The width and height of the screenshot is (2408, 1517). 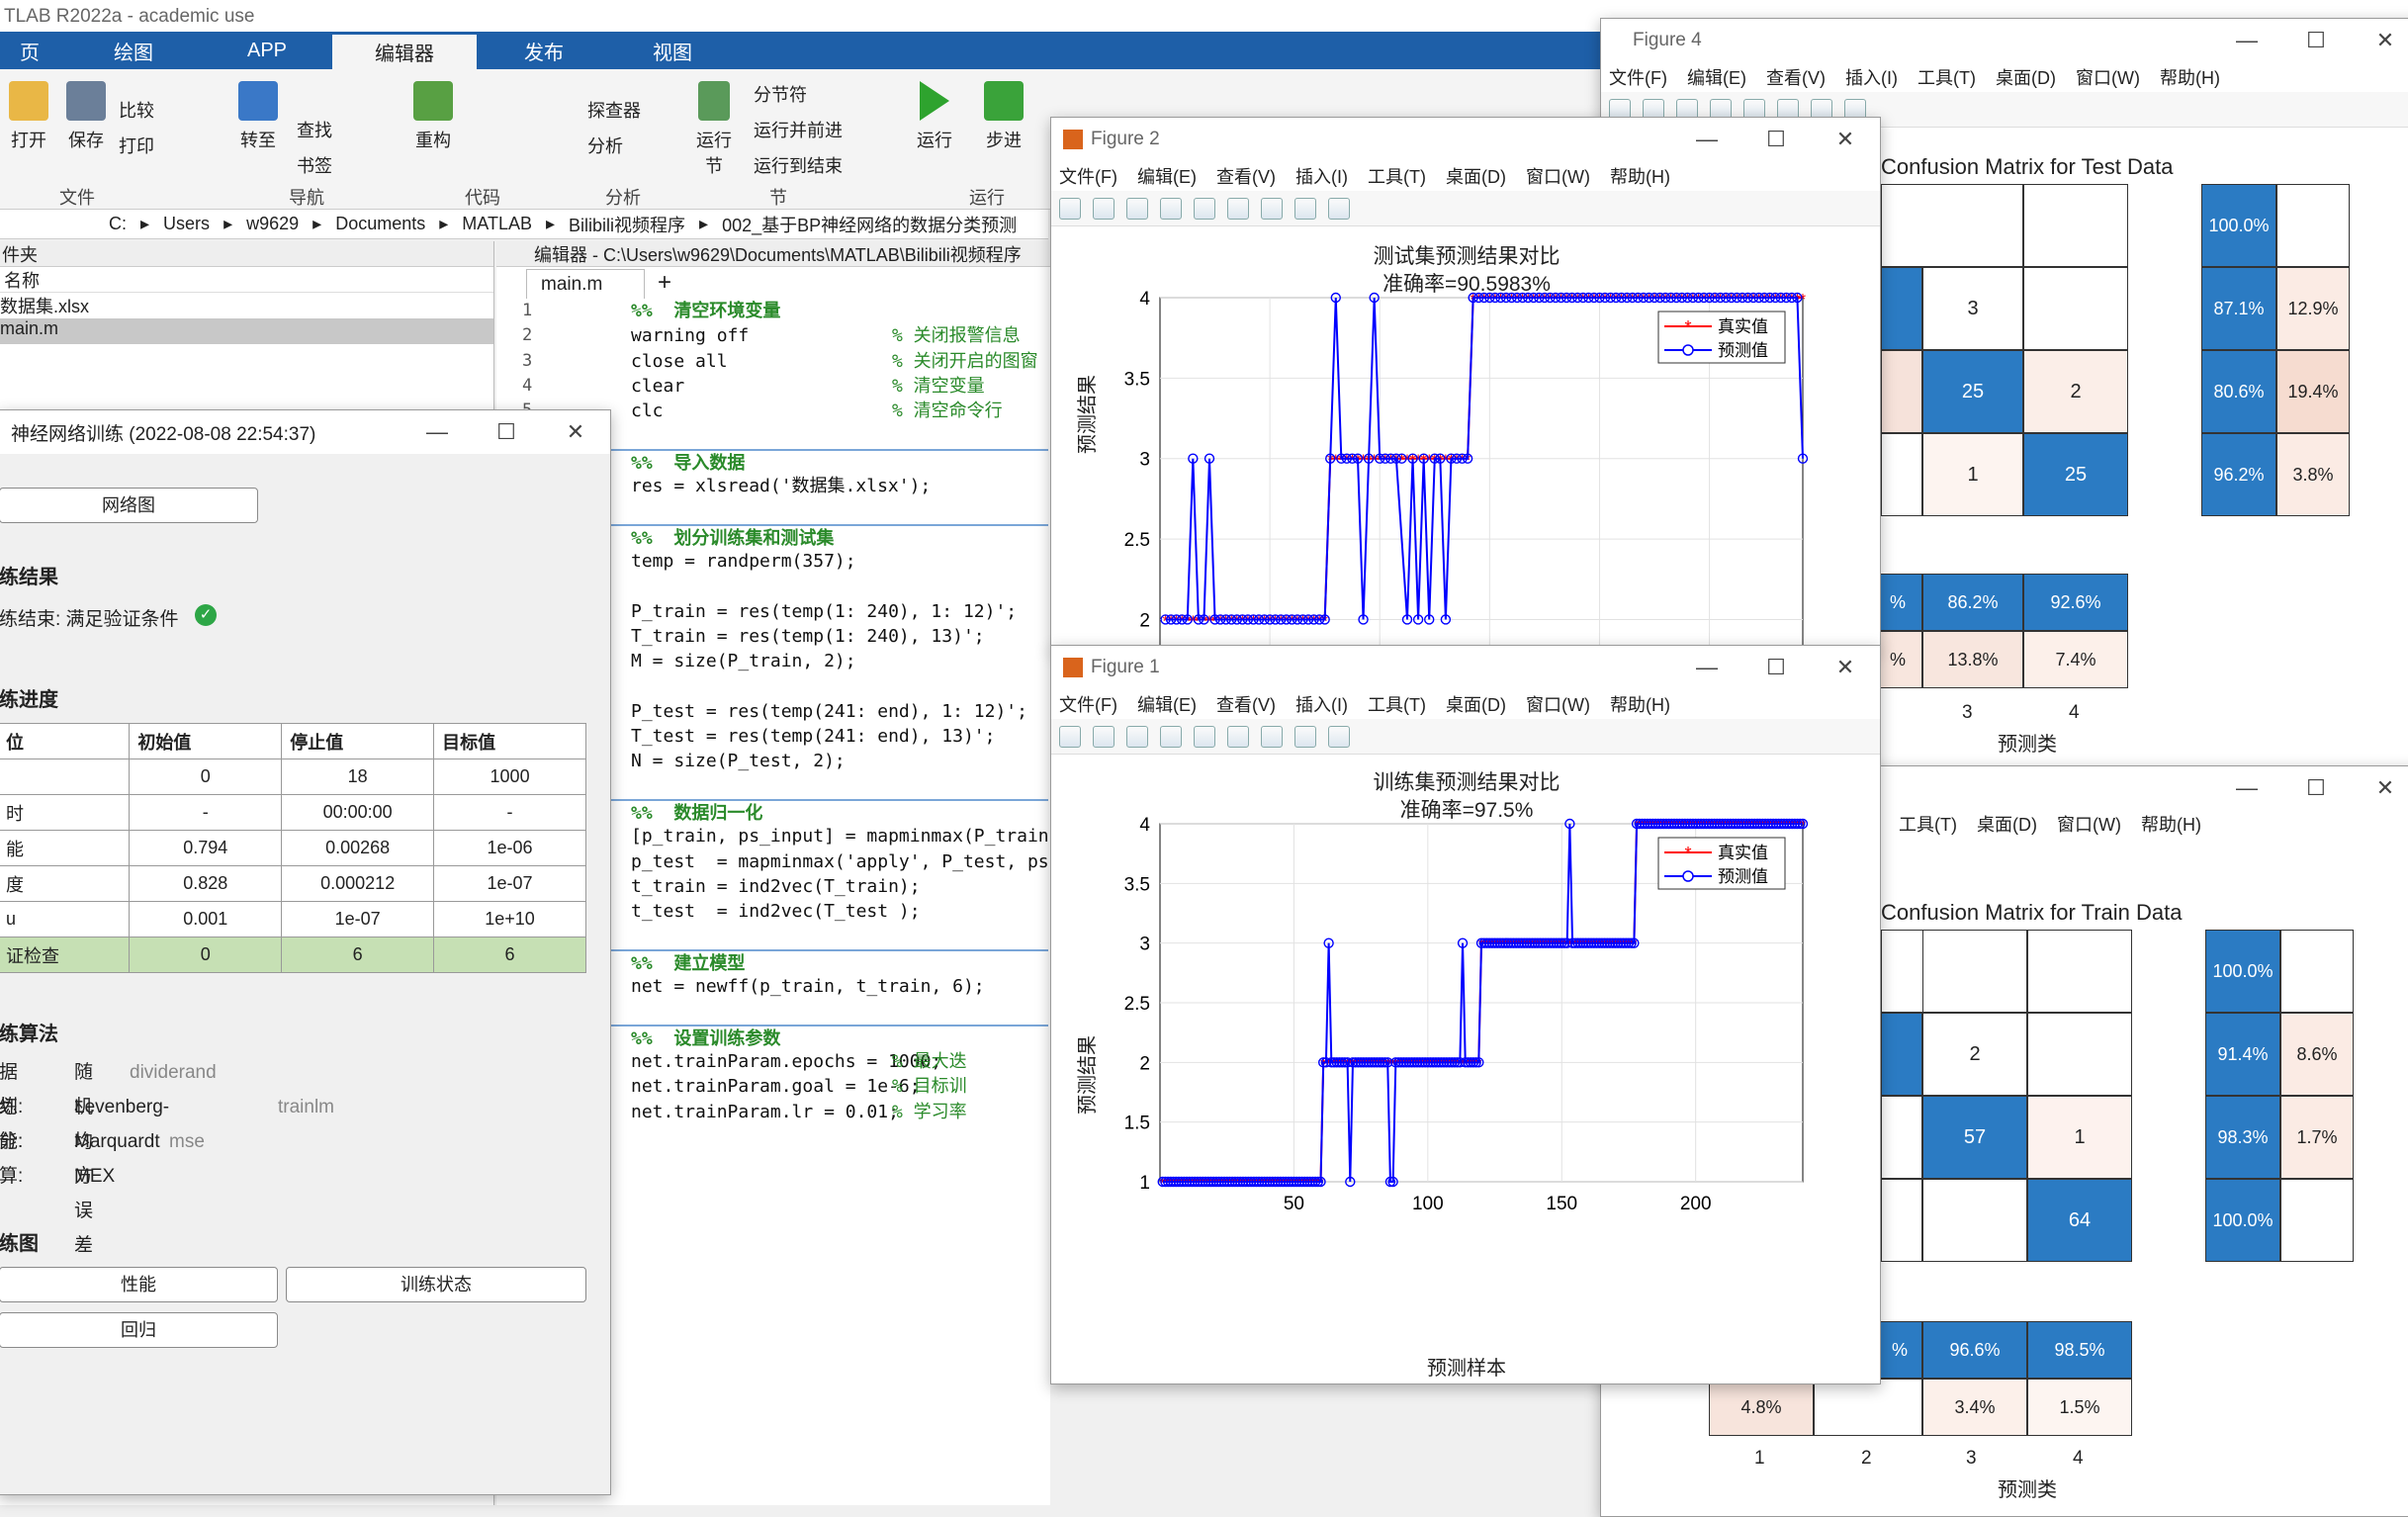 I want to click on refactor-button: 重构, so click(x=433, y=116).